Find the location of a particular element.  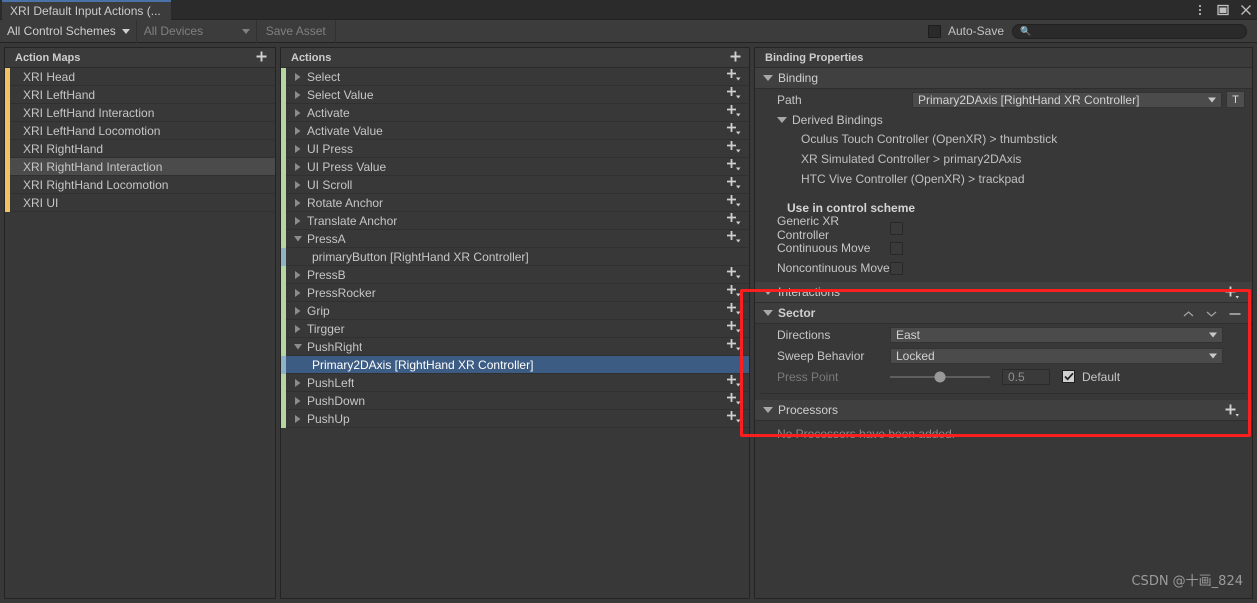

action-row: UI Press is located at coordinates (515, 148).